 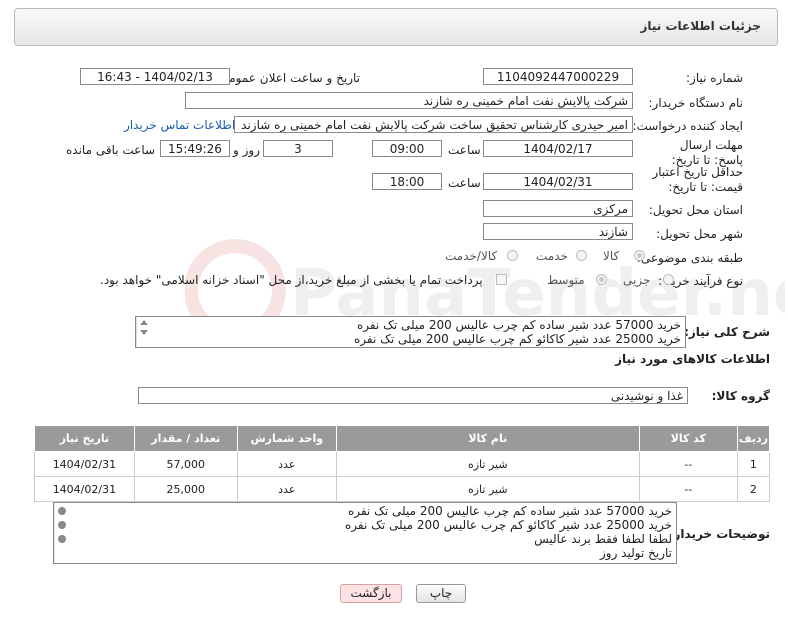 I want to click on treasury-payment-checkbox, so click(x=501, y=279).